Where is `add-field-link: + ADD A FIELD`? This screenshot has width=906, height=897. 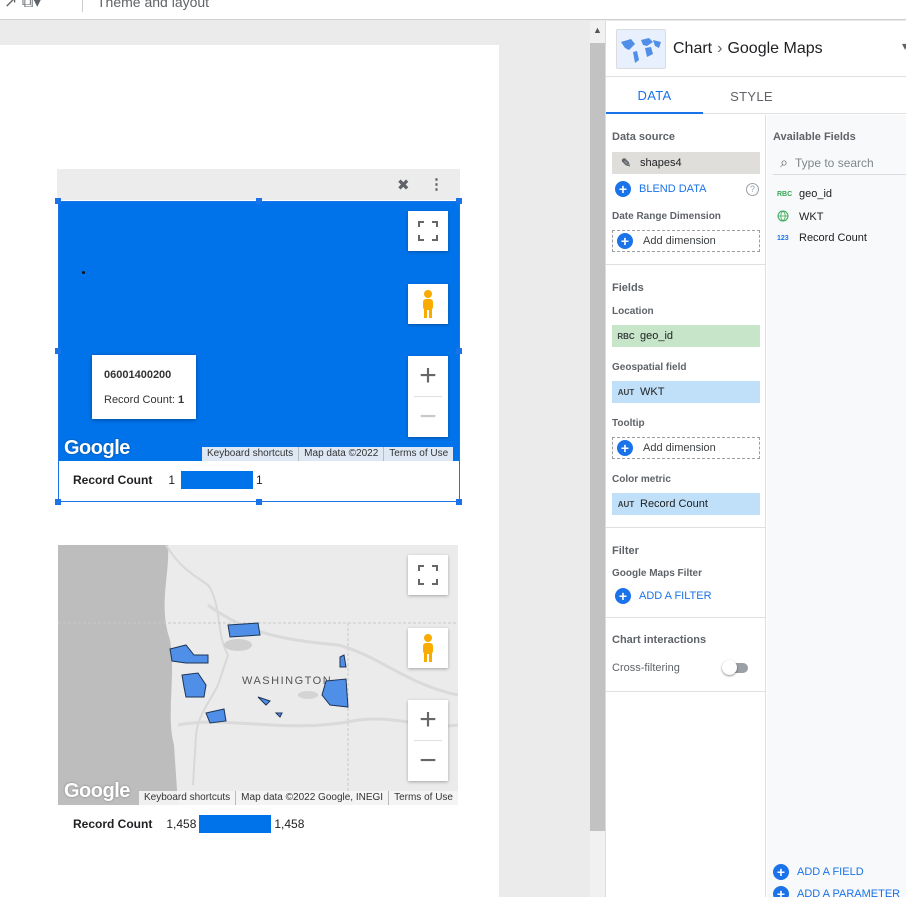 add-field-link: + ADD A FIELD is located at coordinates (818, 872).